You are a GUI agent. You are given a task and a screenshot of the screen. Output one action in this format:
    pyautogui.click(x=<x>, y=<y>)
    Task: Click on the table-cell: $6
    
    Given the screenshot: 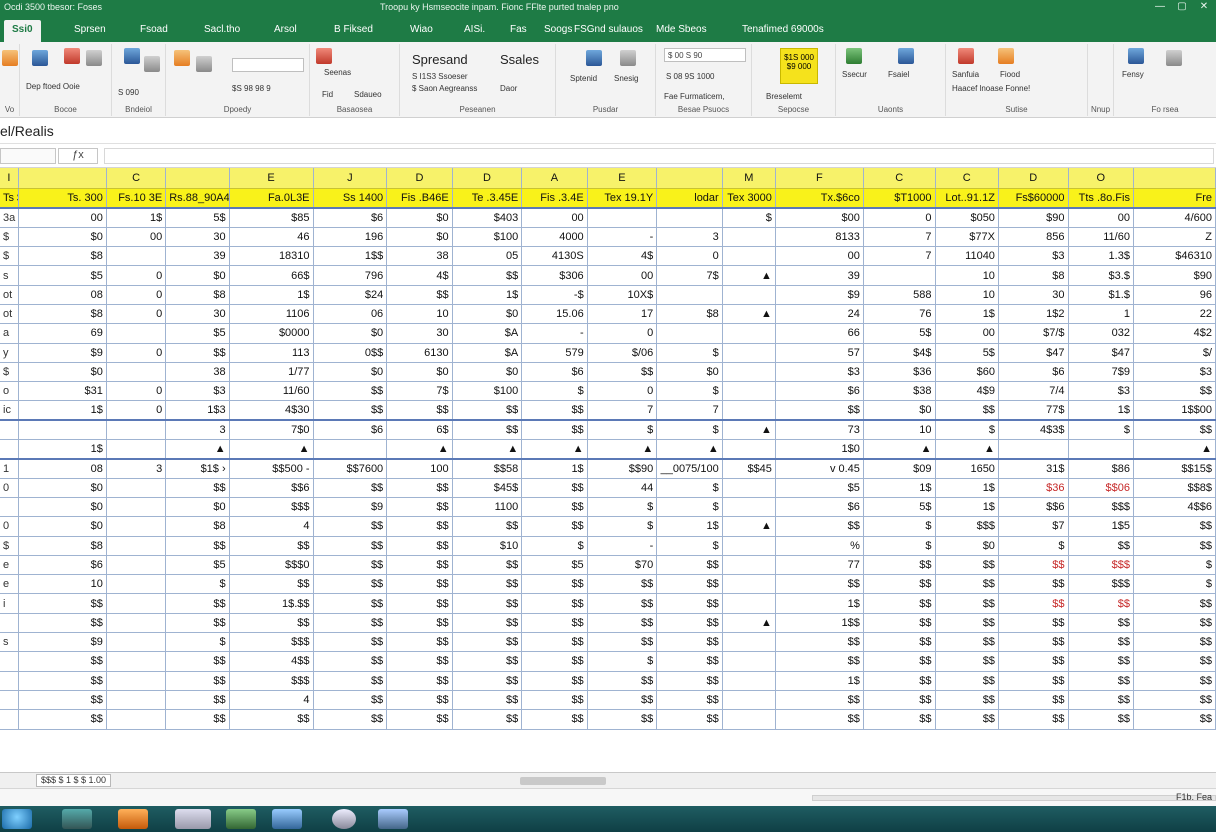 What is the action you would take?
    pyautogui.click(x=350, y=430)
    